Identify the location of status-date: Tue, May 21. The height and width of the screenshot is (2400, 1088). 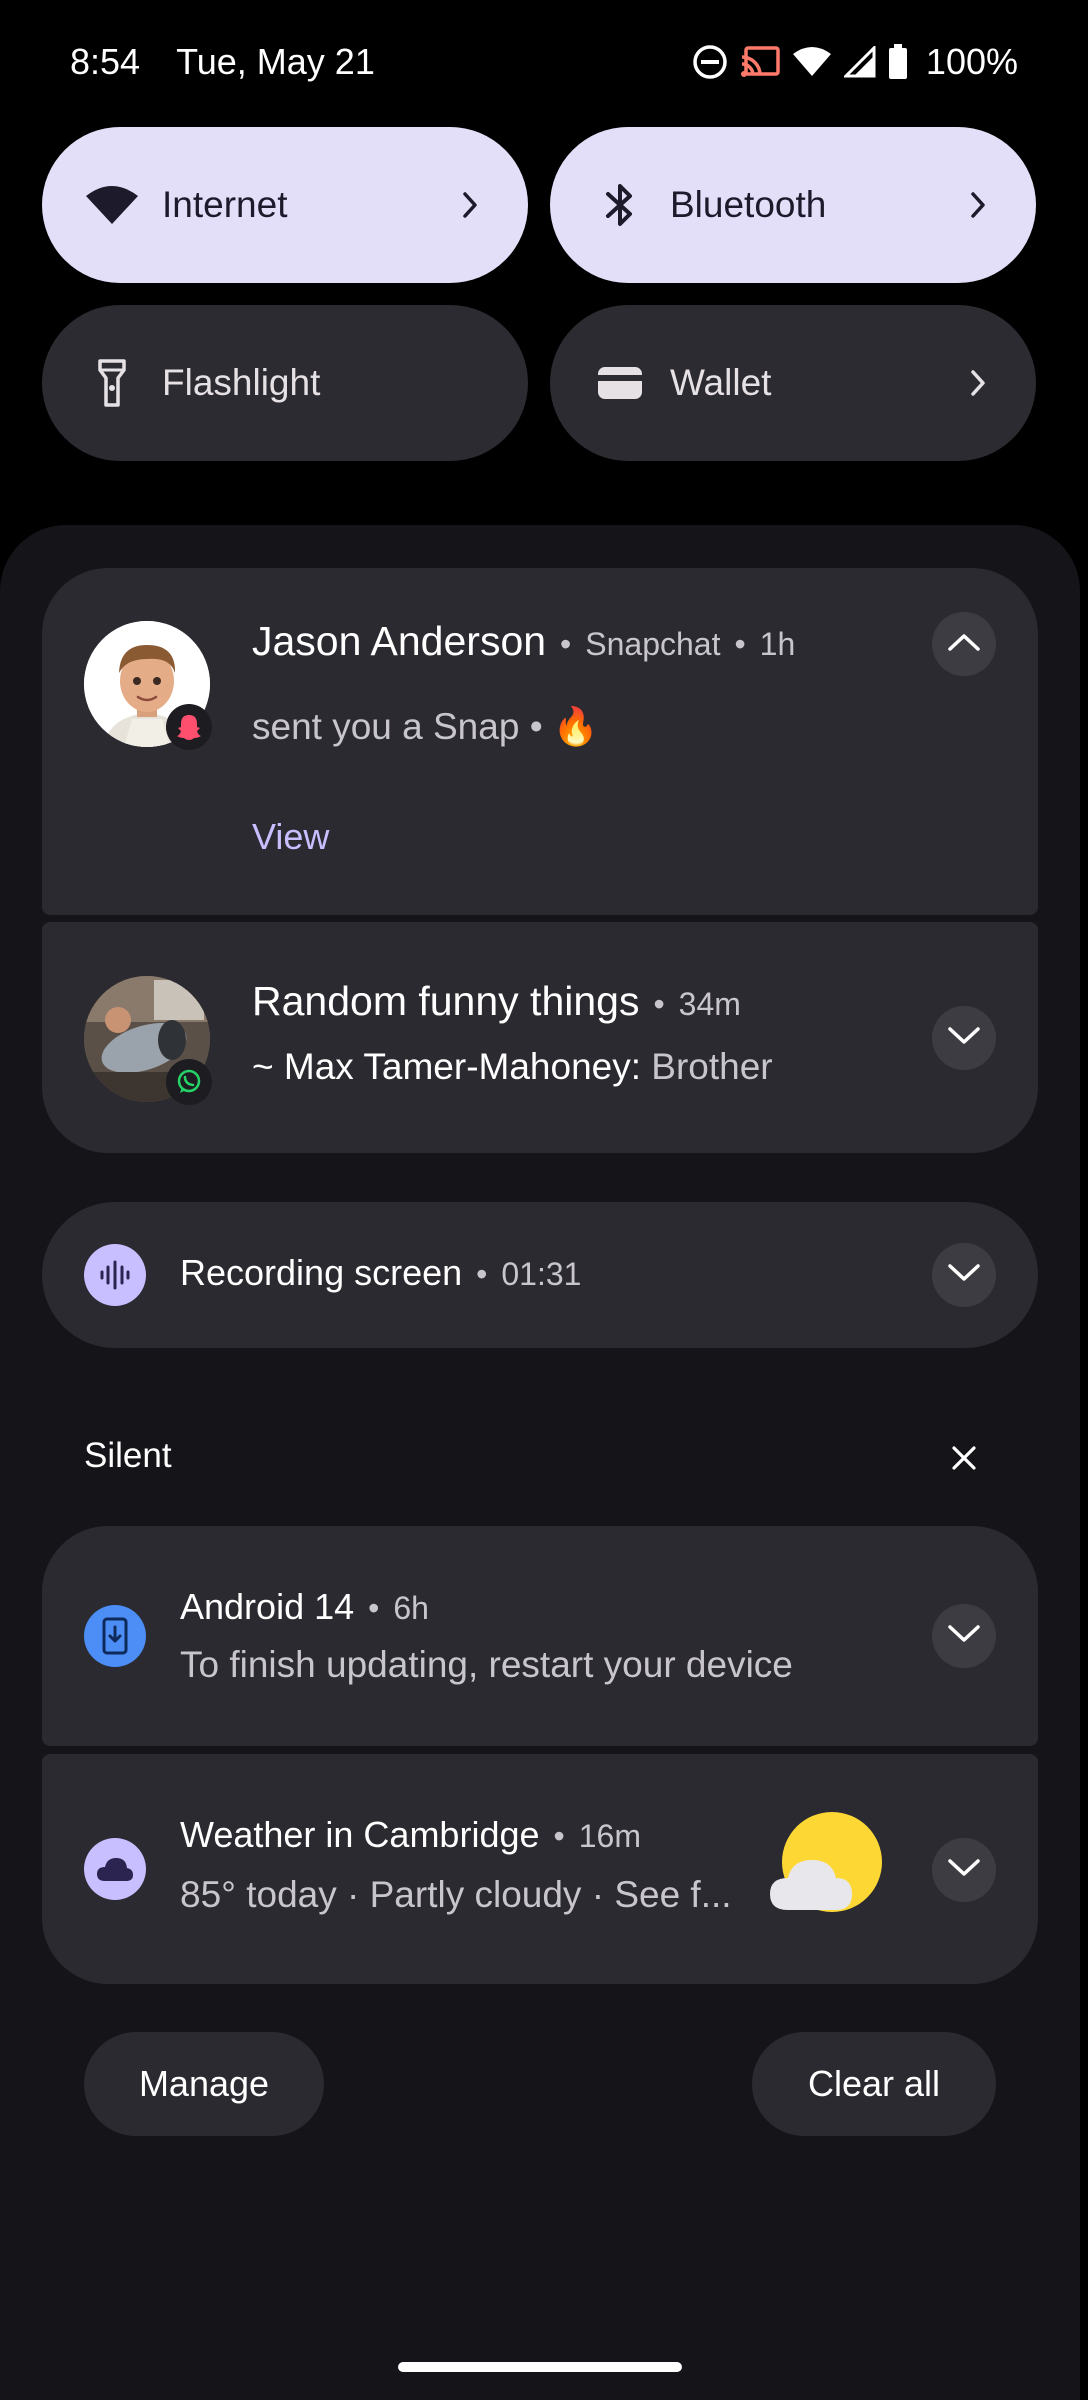
(275, 61).